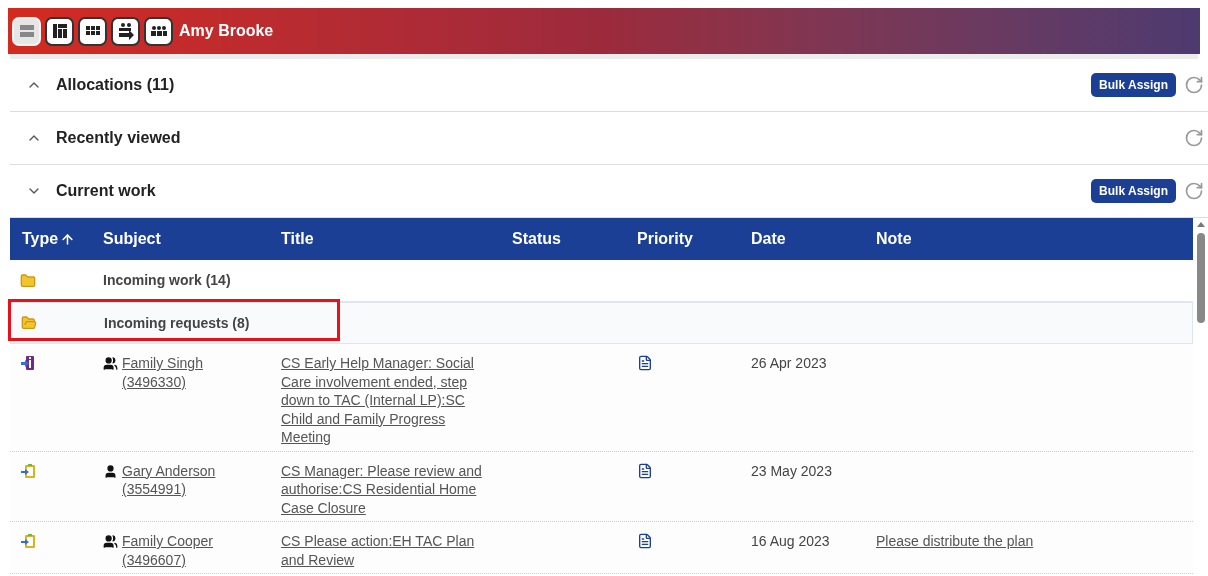 The image size is (1208, 576). I want to click on date-text: 23 May 2023, so click(791, 470).